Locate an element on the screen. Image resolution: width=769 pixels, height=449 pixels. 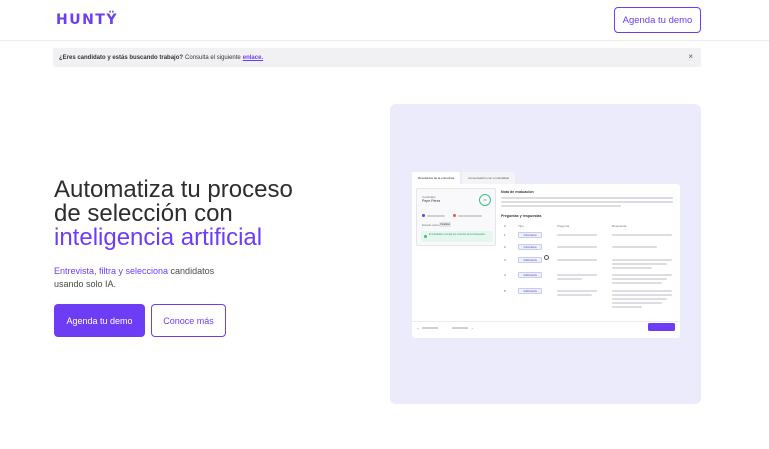
row-number: 1 is located at coordinates (505, 235).